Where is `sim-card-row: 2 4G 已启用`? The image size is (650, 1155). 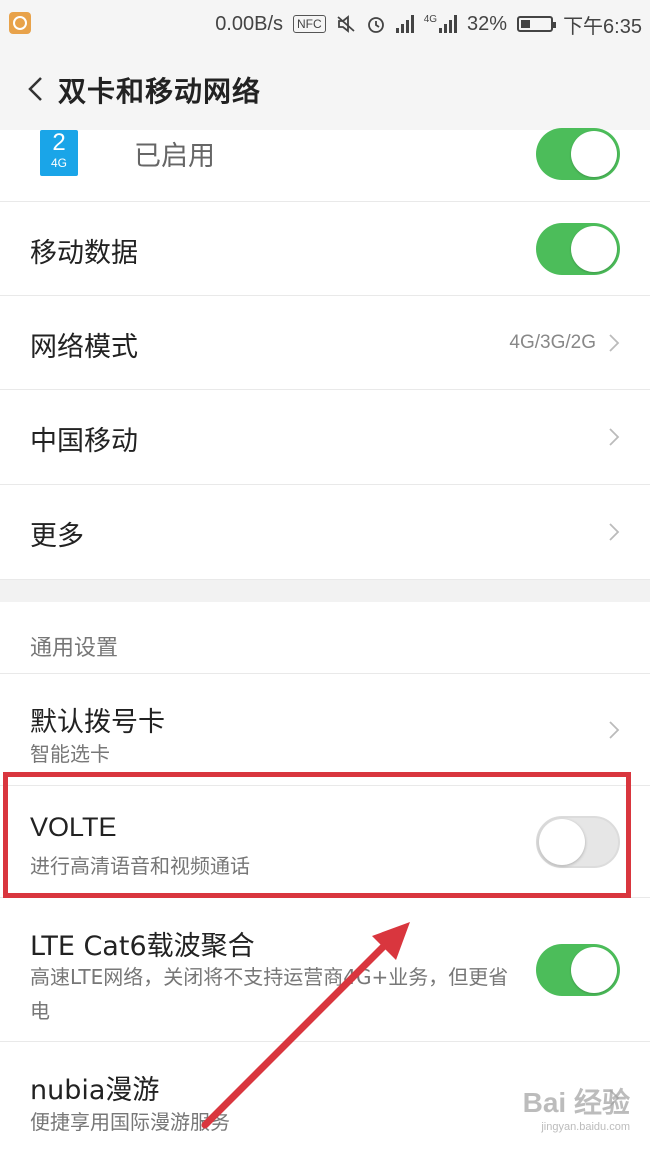
sim-card-row: 2 4G 已启用 is located at coordinates (325, 165).